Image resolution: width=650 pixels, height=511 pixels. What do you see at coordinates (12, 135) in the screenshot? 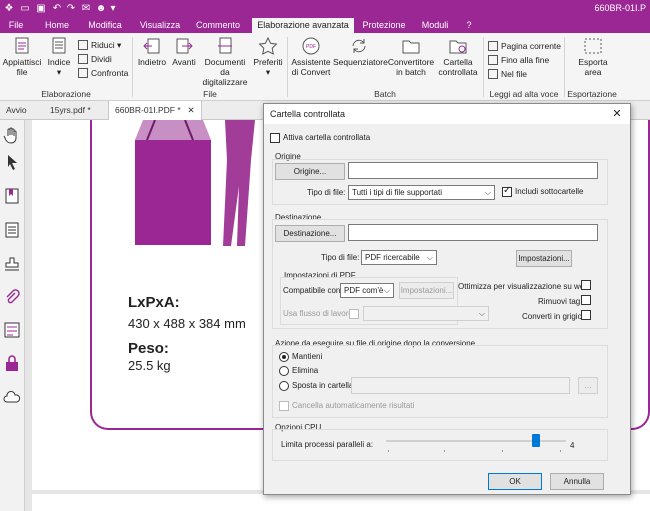
I see `hand-tool-icon` at bounding box center [12, 135].